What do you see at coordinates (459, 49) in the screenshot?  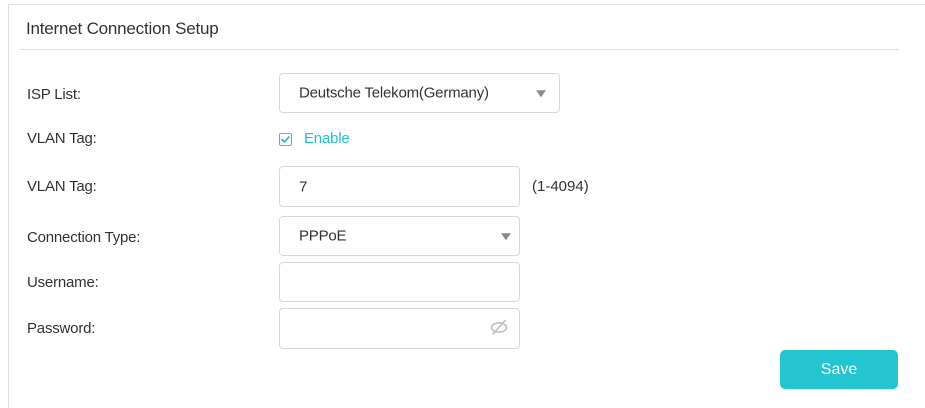 I see `title-divider` at bounding box center [459, 49].